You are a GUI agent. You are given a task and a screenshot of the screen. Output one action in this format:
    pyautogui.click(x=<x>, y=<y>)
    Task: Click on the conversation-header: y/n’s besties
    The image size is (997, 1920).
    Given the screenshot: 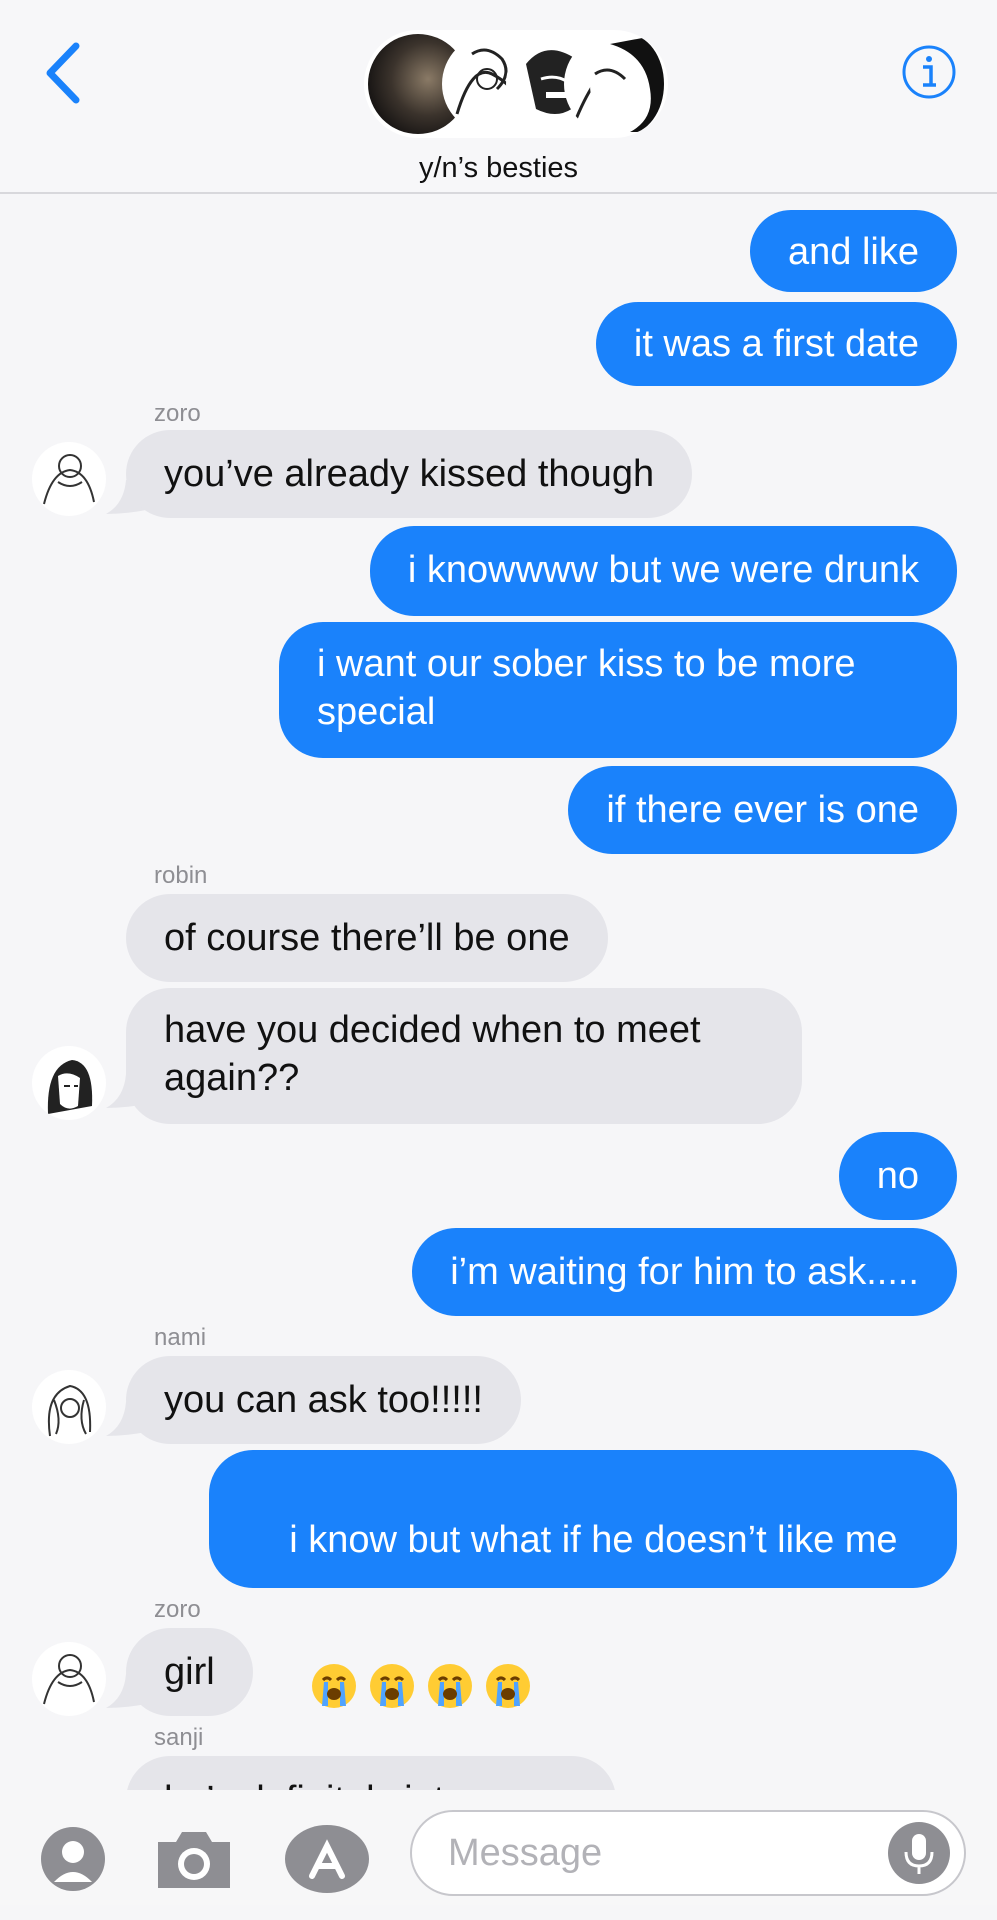 What is the action you would take?
    pyautogui.click(x=498, y=97)
    